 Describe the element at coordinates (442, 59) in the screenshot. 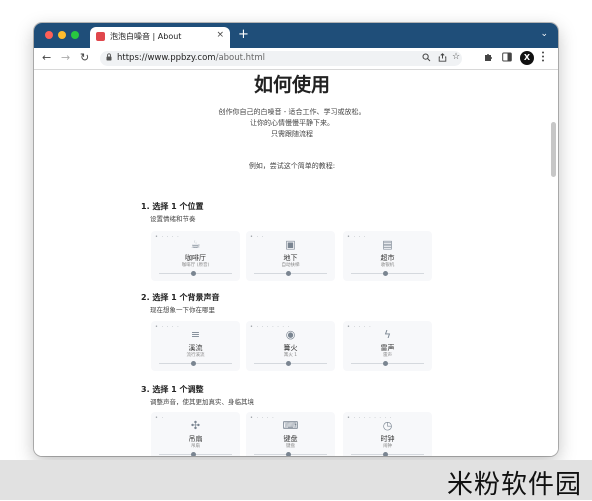

I see `share-icon` at that location.